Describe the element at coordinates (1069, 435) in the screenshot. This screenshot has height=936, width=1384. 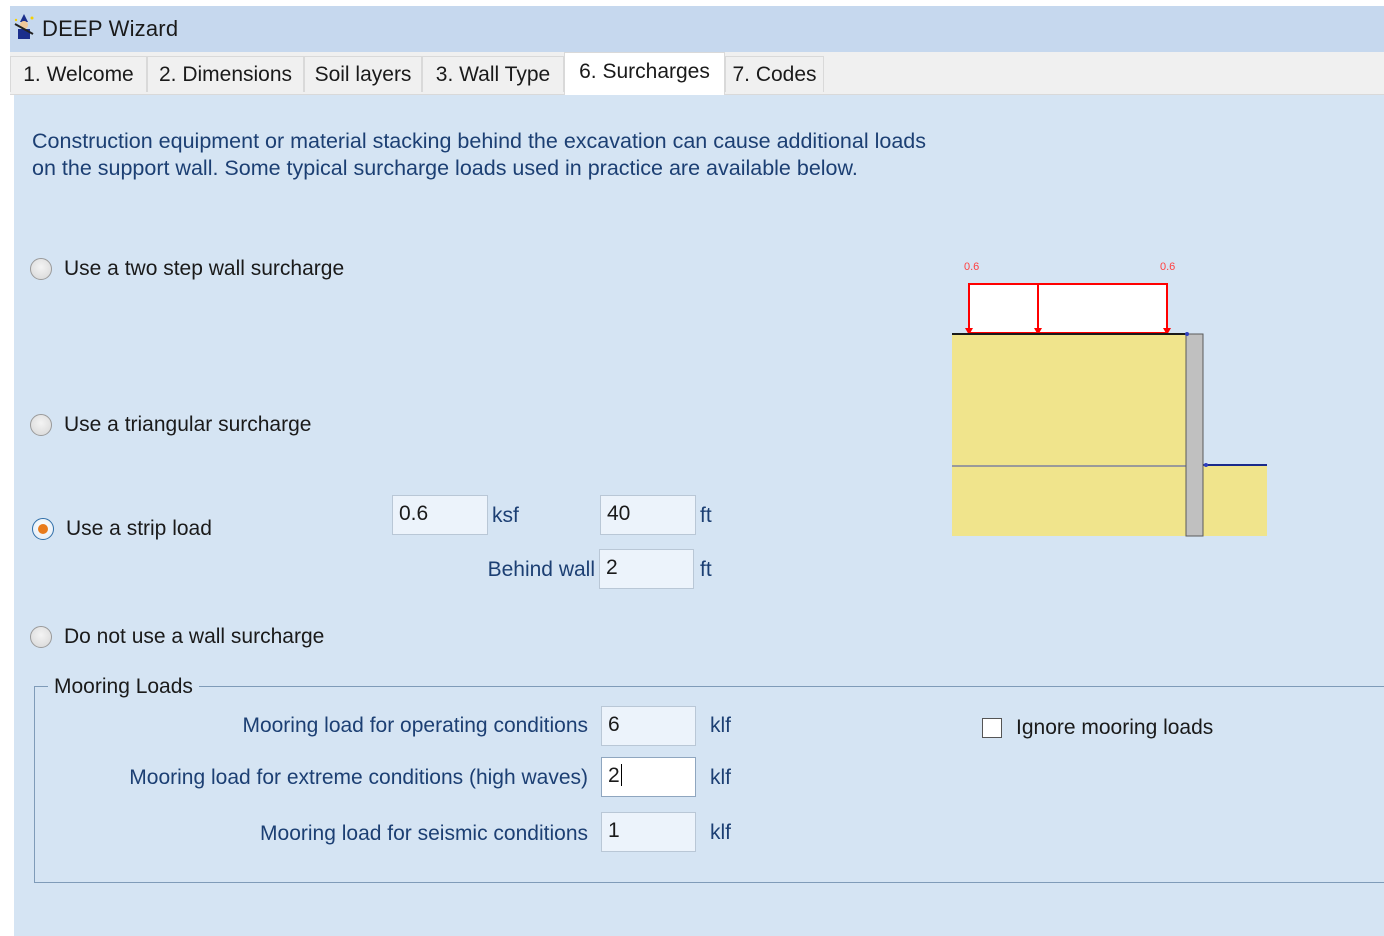
I see `soil-retained` at that location.